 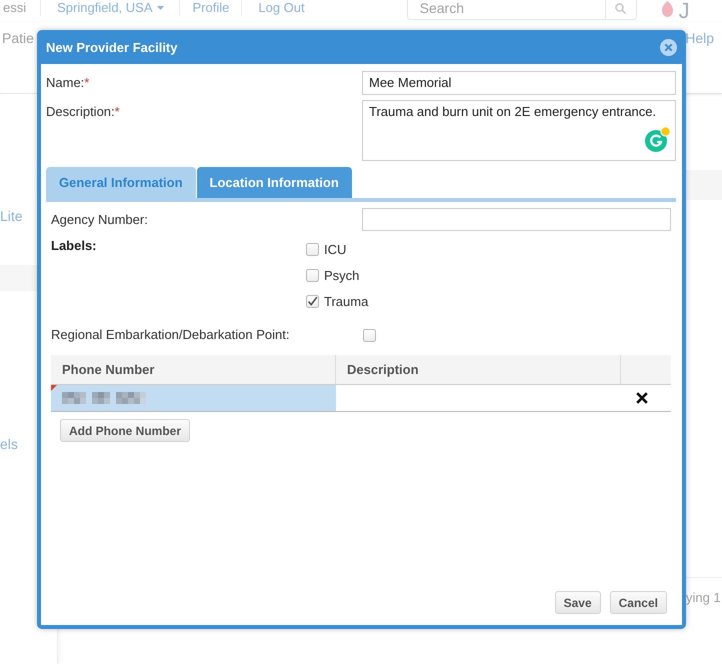 What do you see at coordinates (99, 219) in the screenshot?
I see `field-label: Agency Number:` at bounding box center [99, 219].